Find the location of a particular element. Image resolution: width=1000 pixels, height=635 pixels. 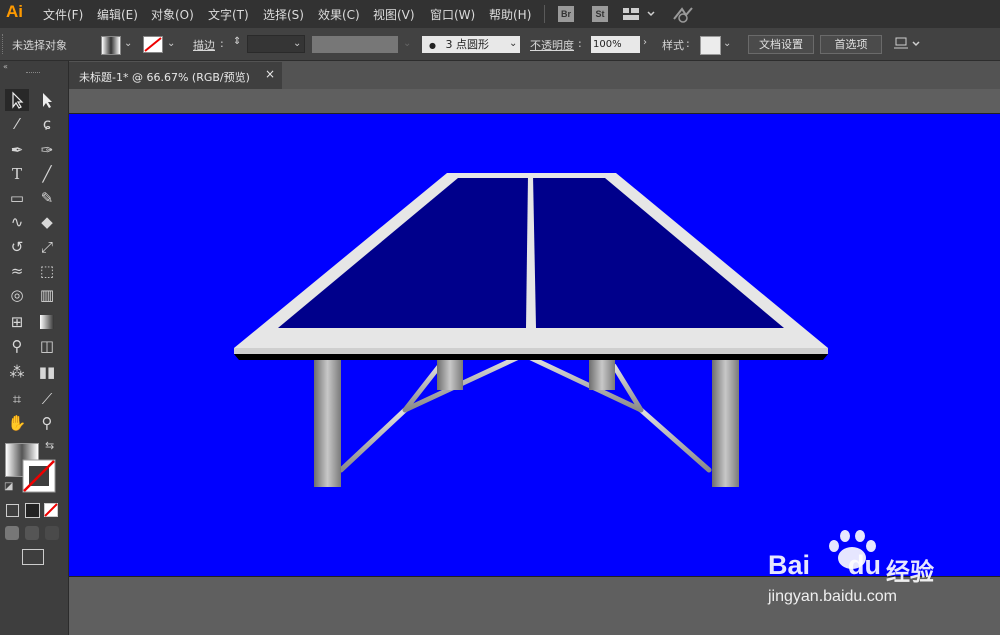

menu-type: 文字(T) is located at coordinates (228, 14).